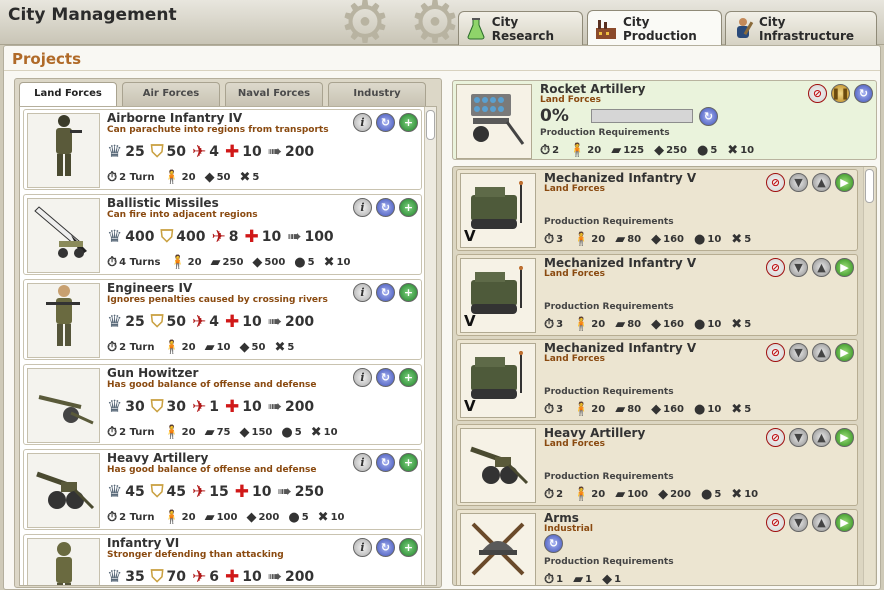 The width and height of the screenshot is (884, 590). Describe the element at coordinates (64, 561) in the screenshot. I see `infantry-icon` at that location.